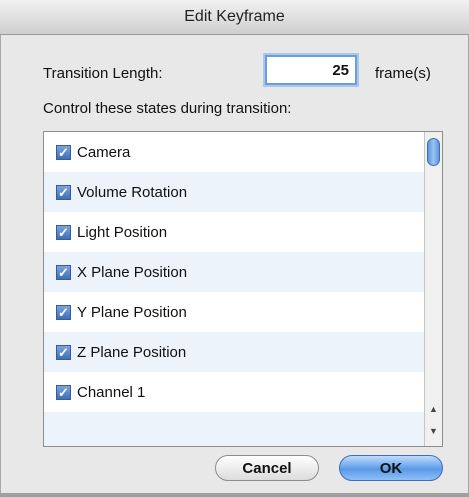  I want to click on scrollbar-thumb, so click(433, 152).